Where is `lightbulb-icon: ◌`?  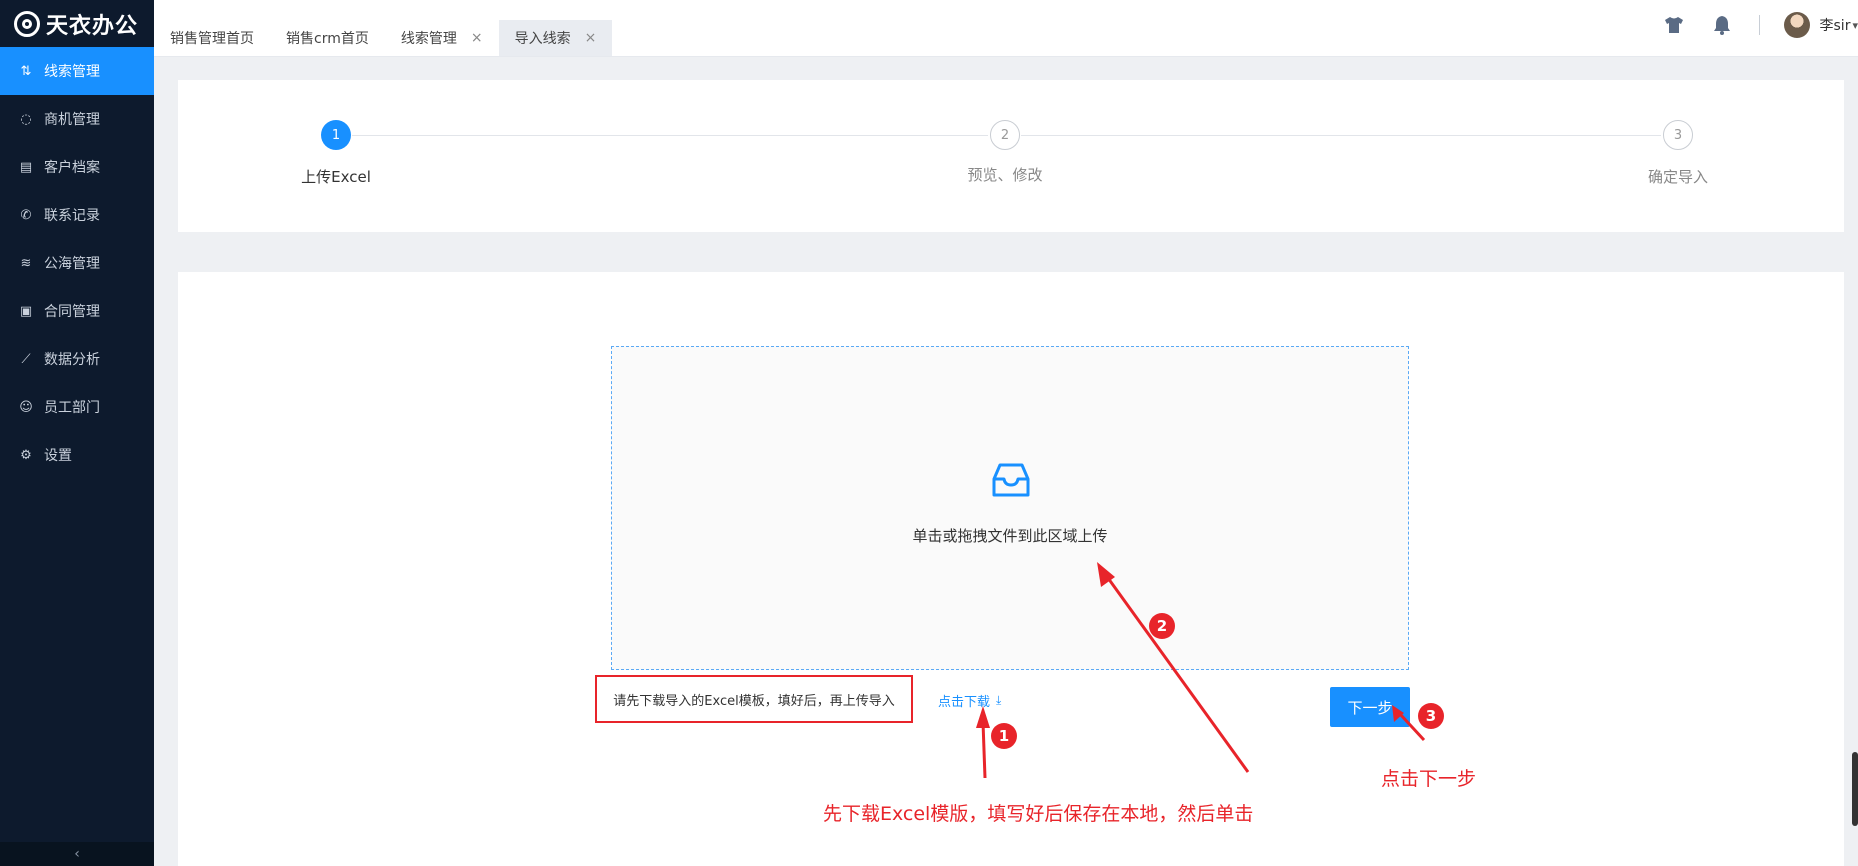 lightbulb-icon: ◌ is located at coordinates (26, 119).